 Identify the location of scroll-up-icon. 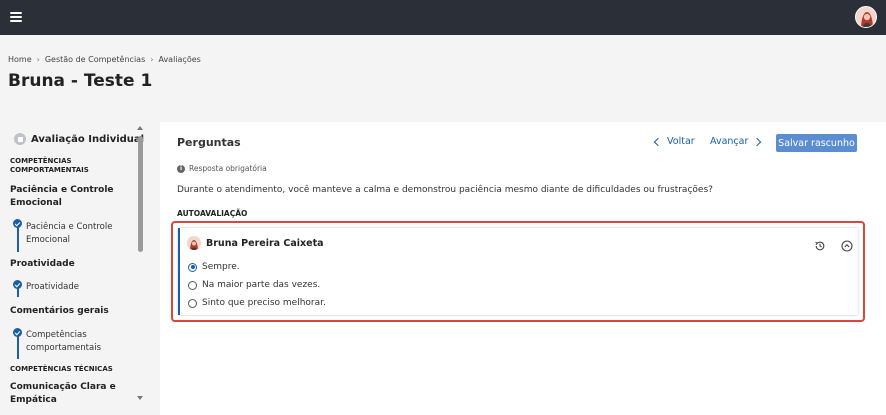
(140, 128).